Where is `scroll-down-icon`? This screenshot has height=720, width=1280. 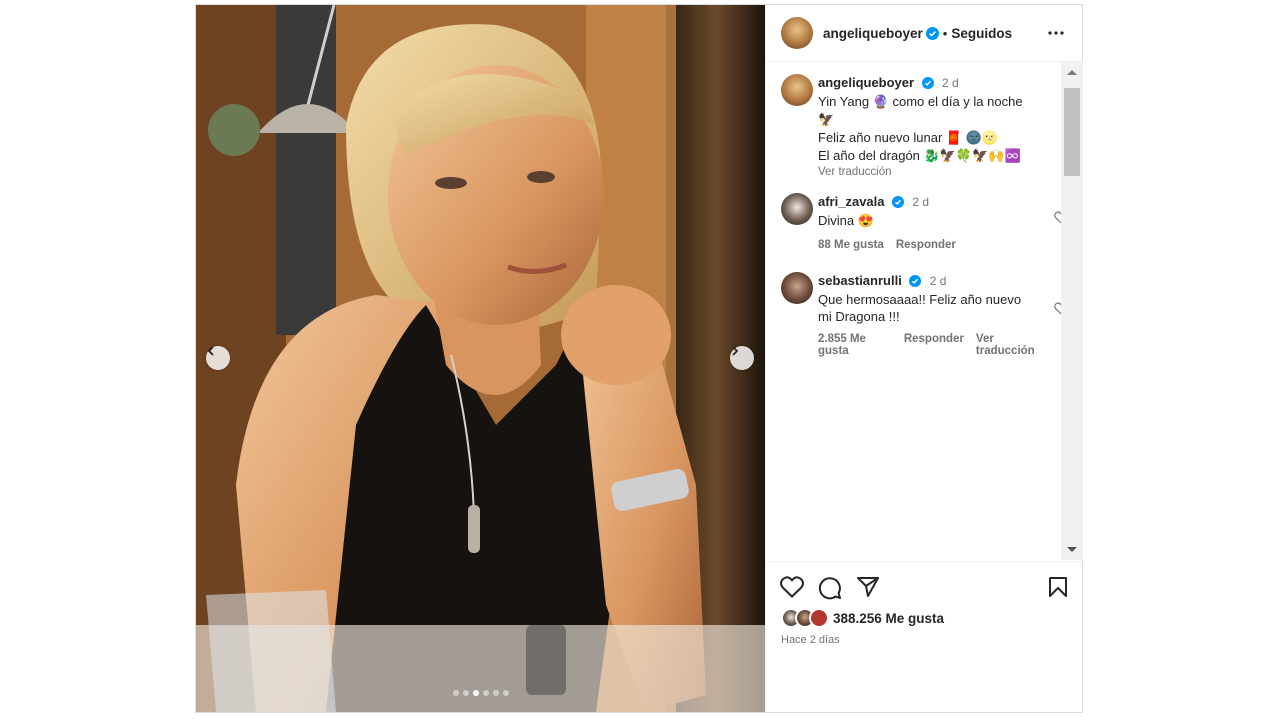 scroll-down-icon is located at coordinates (1072, 550).